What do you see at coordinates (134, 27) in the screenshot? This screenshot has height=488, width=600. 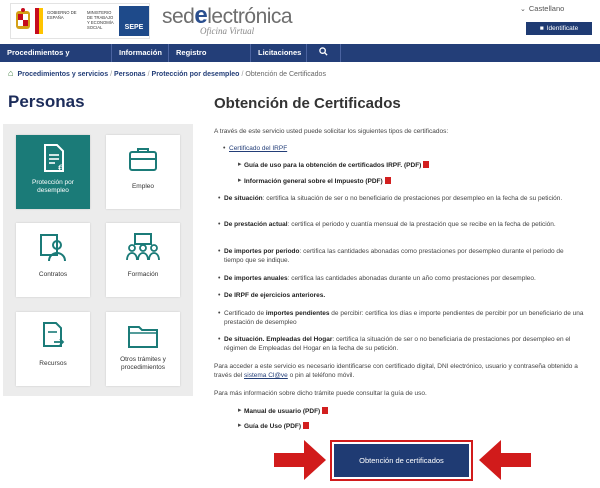 I see `sepe-label: SEPE` at bounding box center [134, 27].